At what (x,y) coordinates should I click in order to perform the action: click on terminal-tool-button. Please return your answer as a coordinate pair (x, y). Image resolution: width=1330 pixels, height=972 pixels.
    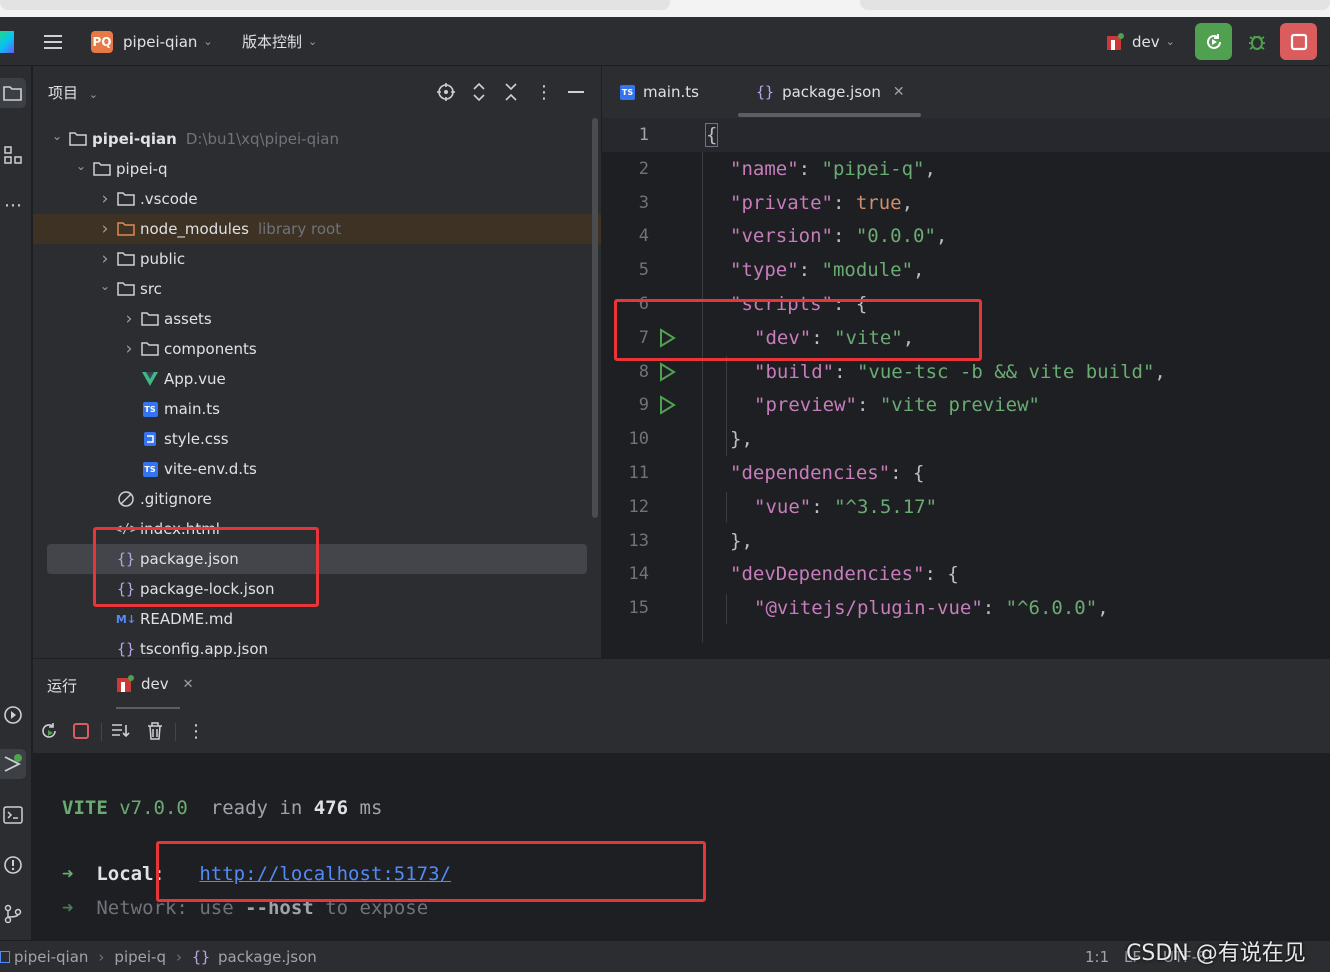
    Looking at the image, I should click on (13, 815).